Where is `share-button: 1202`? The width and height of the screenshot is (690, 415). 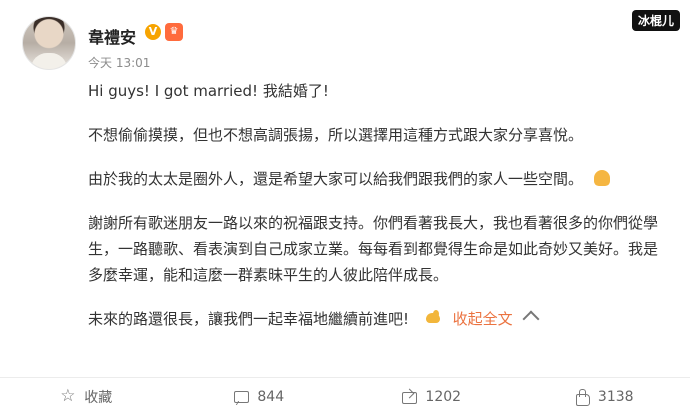 share-button: 1202 is located at coordinates (431, 397).